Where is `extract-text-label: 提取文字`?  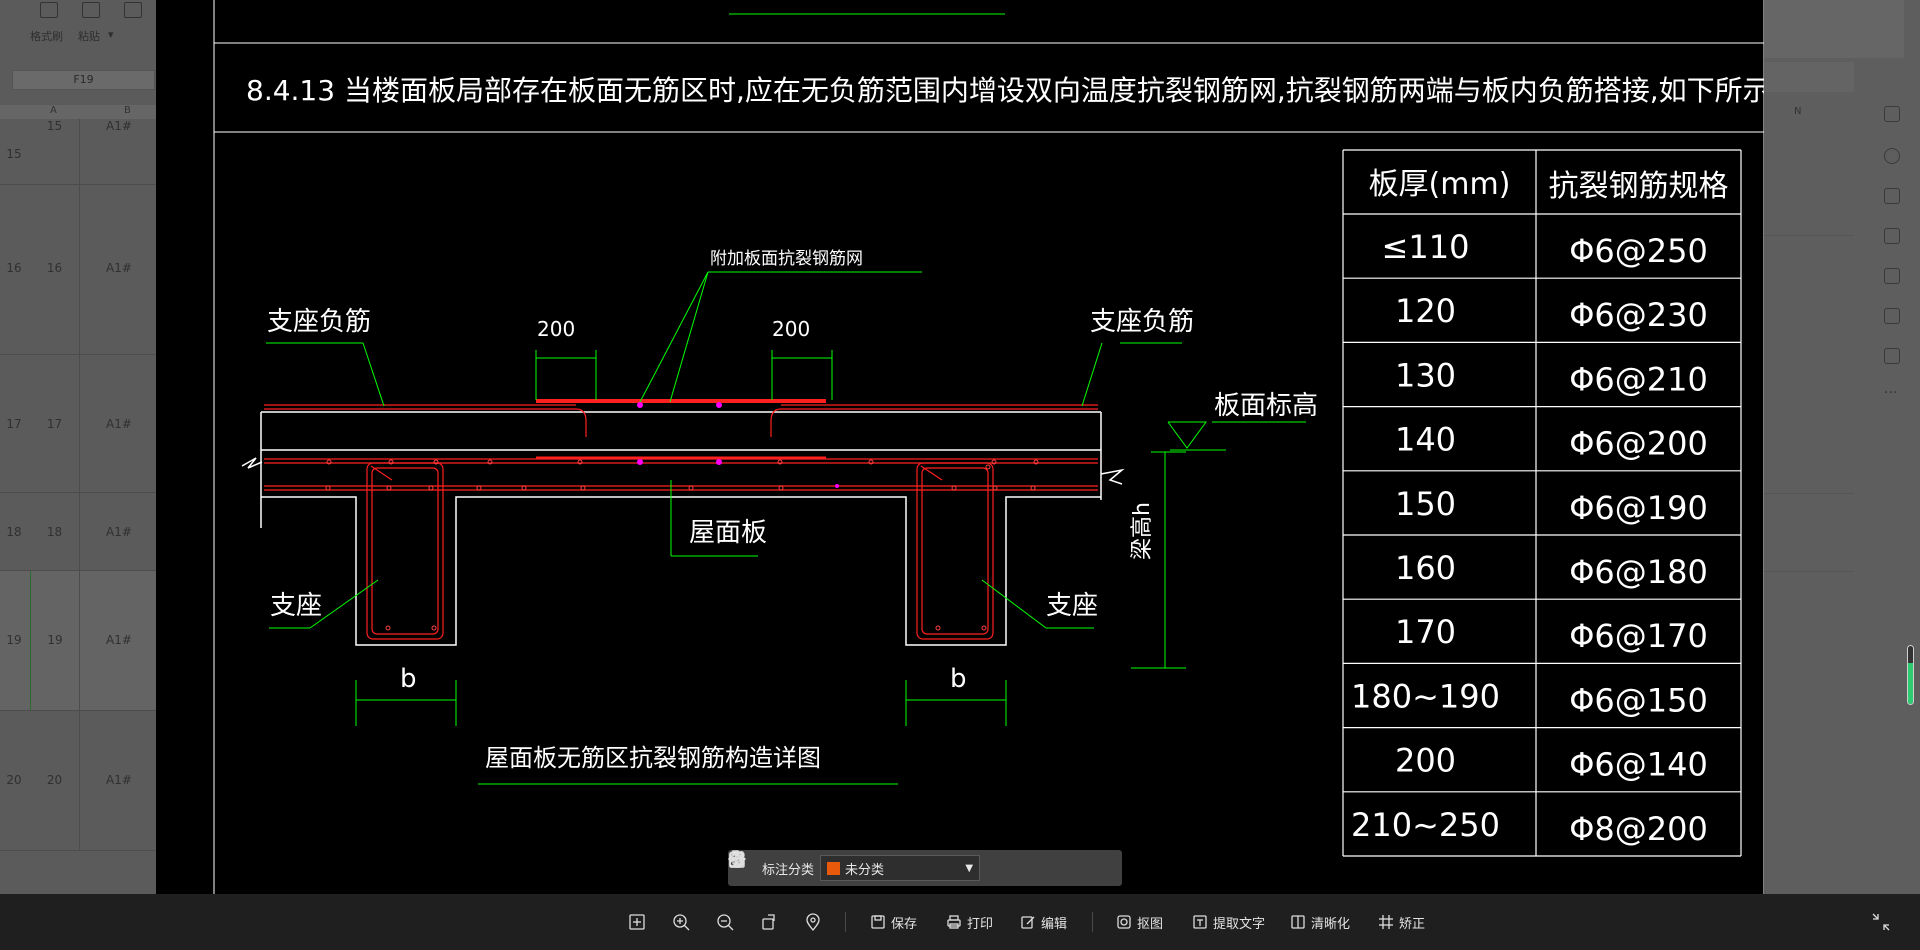
extract-text-label: 提取文字 is located at coordinates (1239, 924).